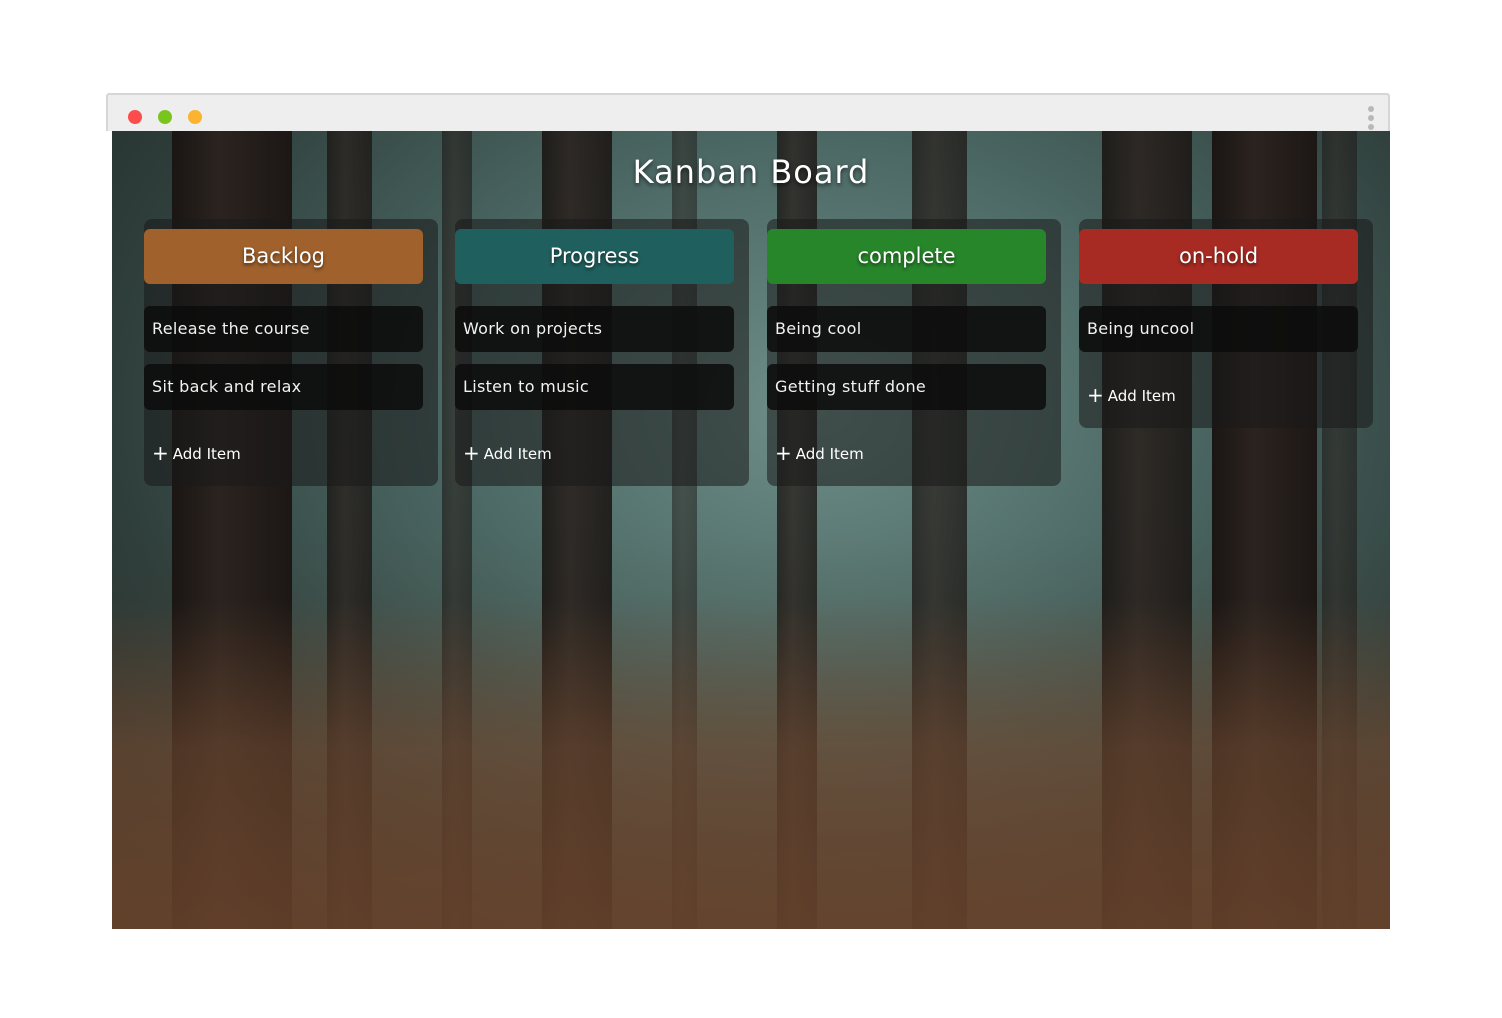  I want to click on close-window-button, so click(135, 117).